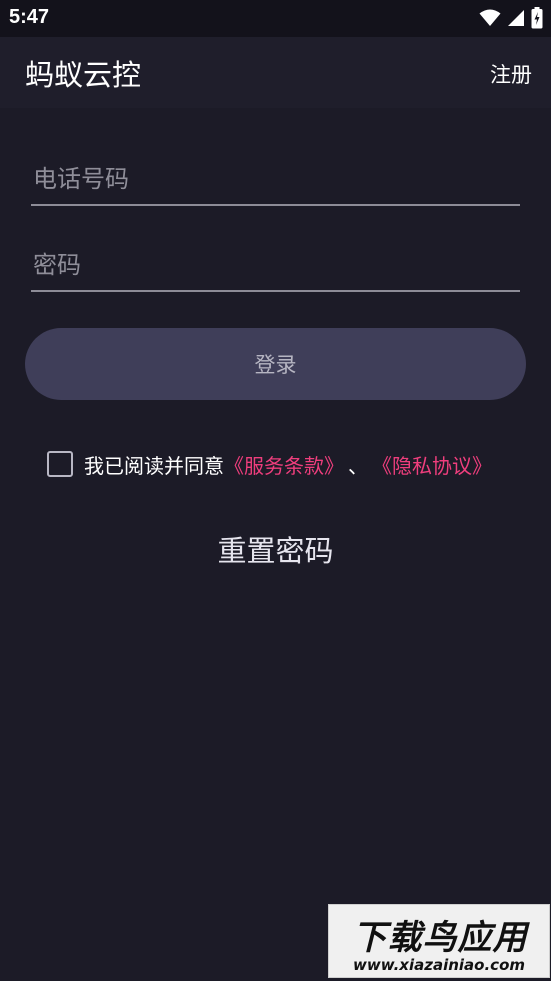  I want to click on signal-icon, so click(516, 18).